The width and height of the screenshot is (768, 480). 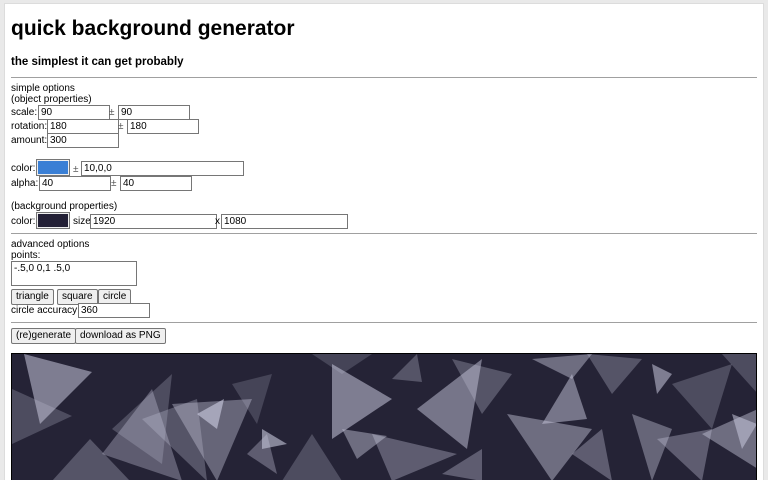 What do you see at coordinates (74, 273) in the screenshot?
I see `points-textarea: -.5,0 0,1 .5,0` at bounding box center [74, 273].